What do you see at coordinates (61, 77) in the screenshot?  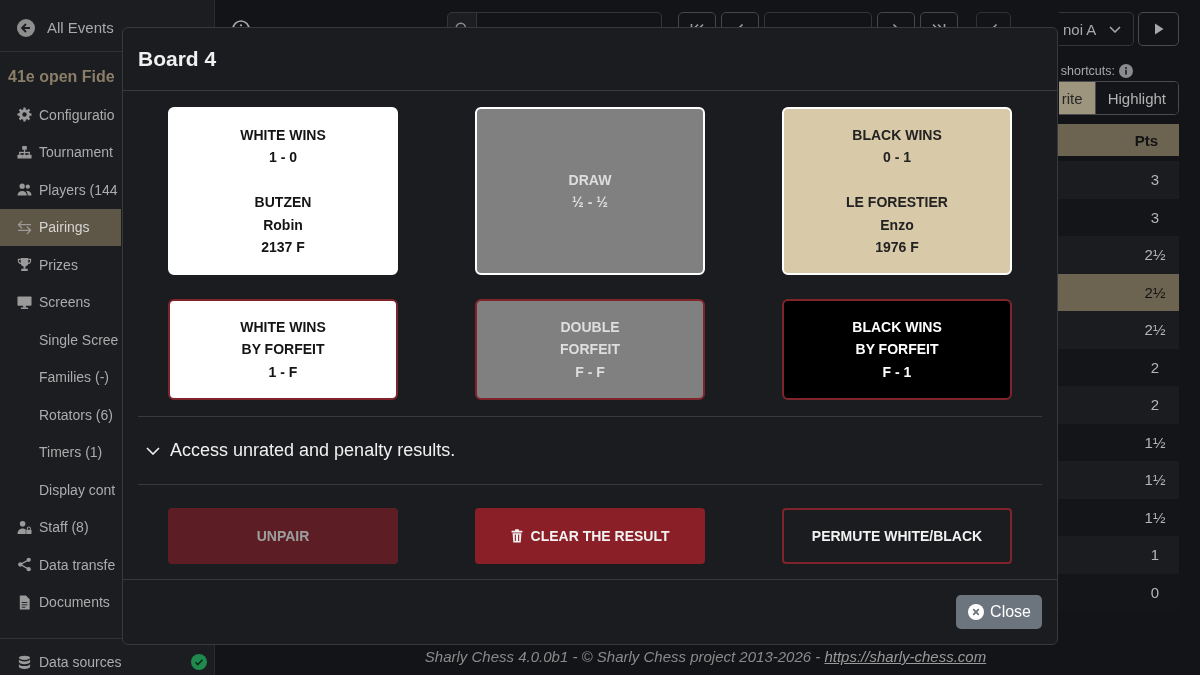 I see `event-title: 41e open Fide` at bounding box center [61, 77].